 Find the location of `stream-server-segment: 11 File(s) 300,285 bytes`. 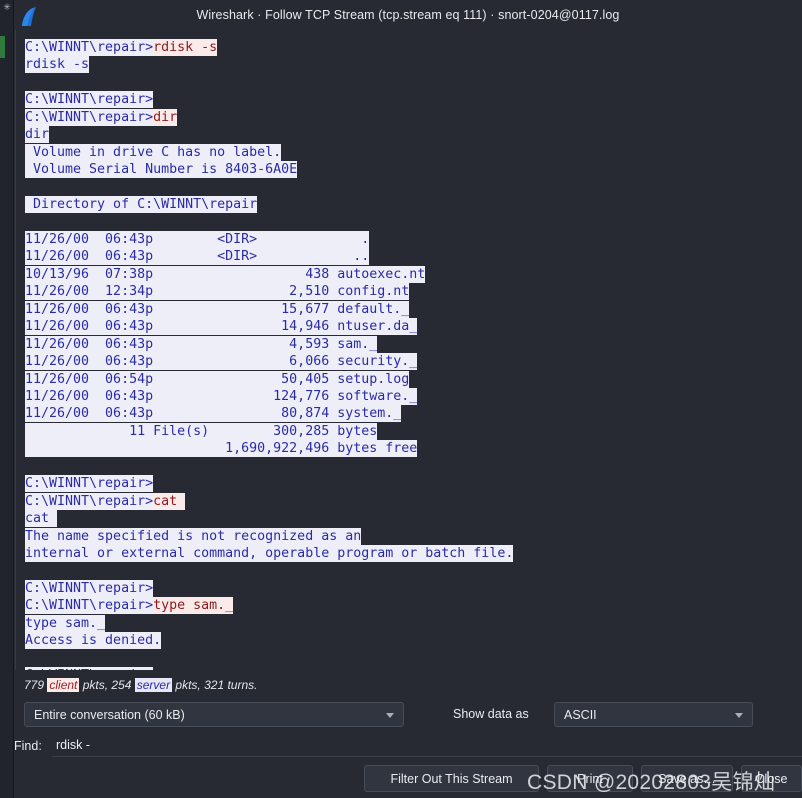

stream-server-segment: 11 File(s) 300,285 bytes is located at coordinates (201, 431).